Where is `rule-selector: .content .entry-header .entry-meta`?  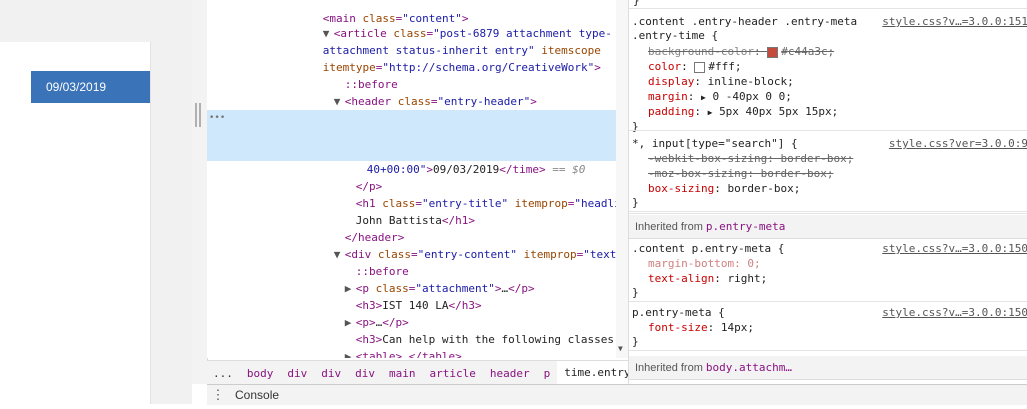
rule-selector: .content .entry-header .entry-meta is located at coordinates (744, 22).